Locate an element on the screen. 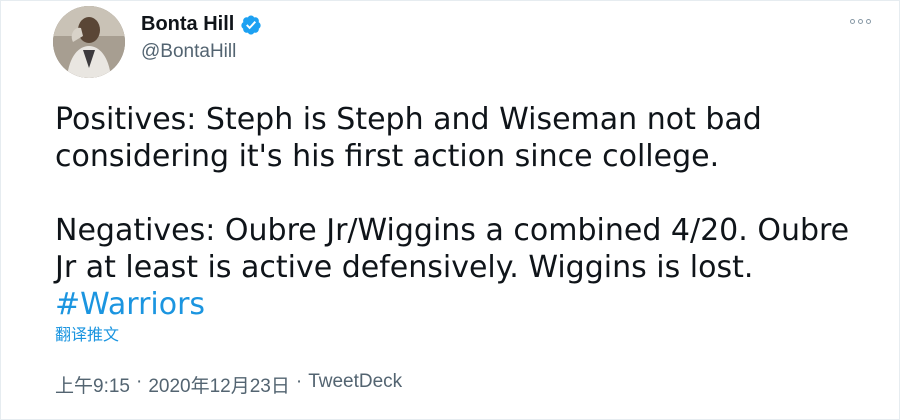 Image resolution: width=900 pixels, height=420 pixels. tweet-source-link: TweetDeck is located at coordinates (355, 384).